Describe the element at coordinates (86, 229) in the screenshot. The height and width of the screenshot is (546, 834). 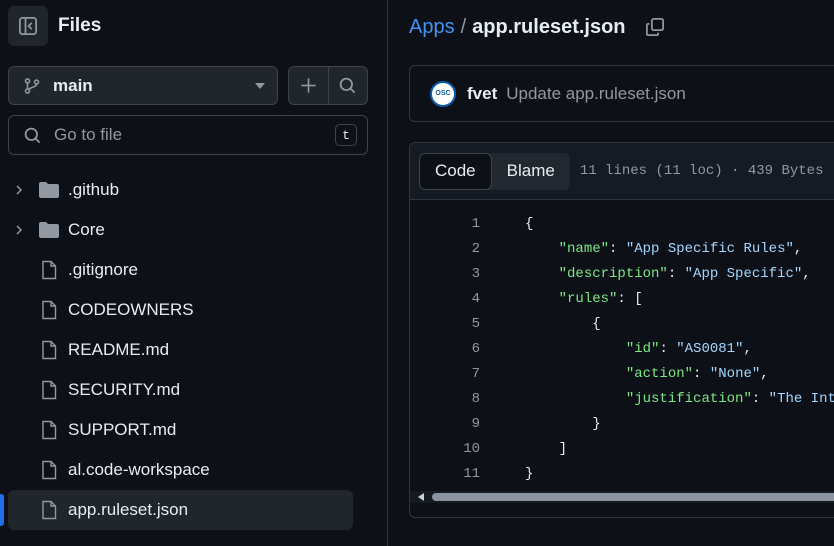
I see `tree-item-label: Core` at that location.